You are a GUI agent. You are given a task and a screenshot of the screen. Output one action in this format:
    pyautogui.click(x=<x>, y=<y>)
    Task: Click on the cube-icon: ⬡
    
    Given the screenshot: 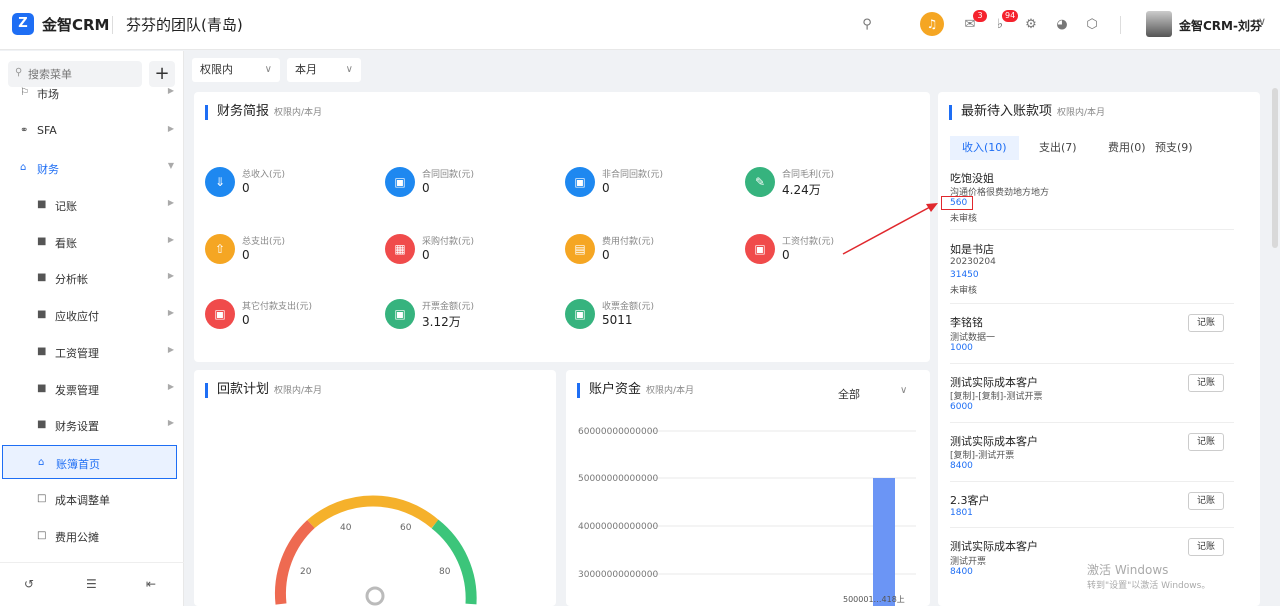 What is the action you would take?
    pyautogui.click(x=1092, y=25)
    